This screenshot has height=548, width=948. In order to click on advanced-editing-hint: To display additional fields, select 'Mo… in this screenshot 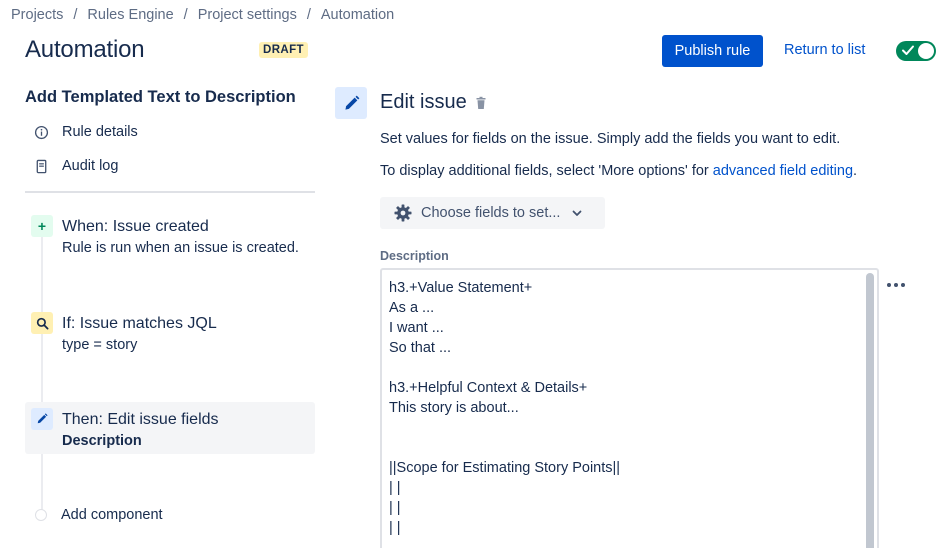, I will do `click(618, 171)`.